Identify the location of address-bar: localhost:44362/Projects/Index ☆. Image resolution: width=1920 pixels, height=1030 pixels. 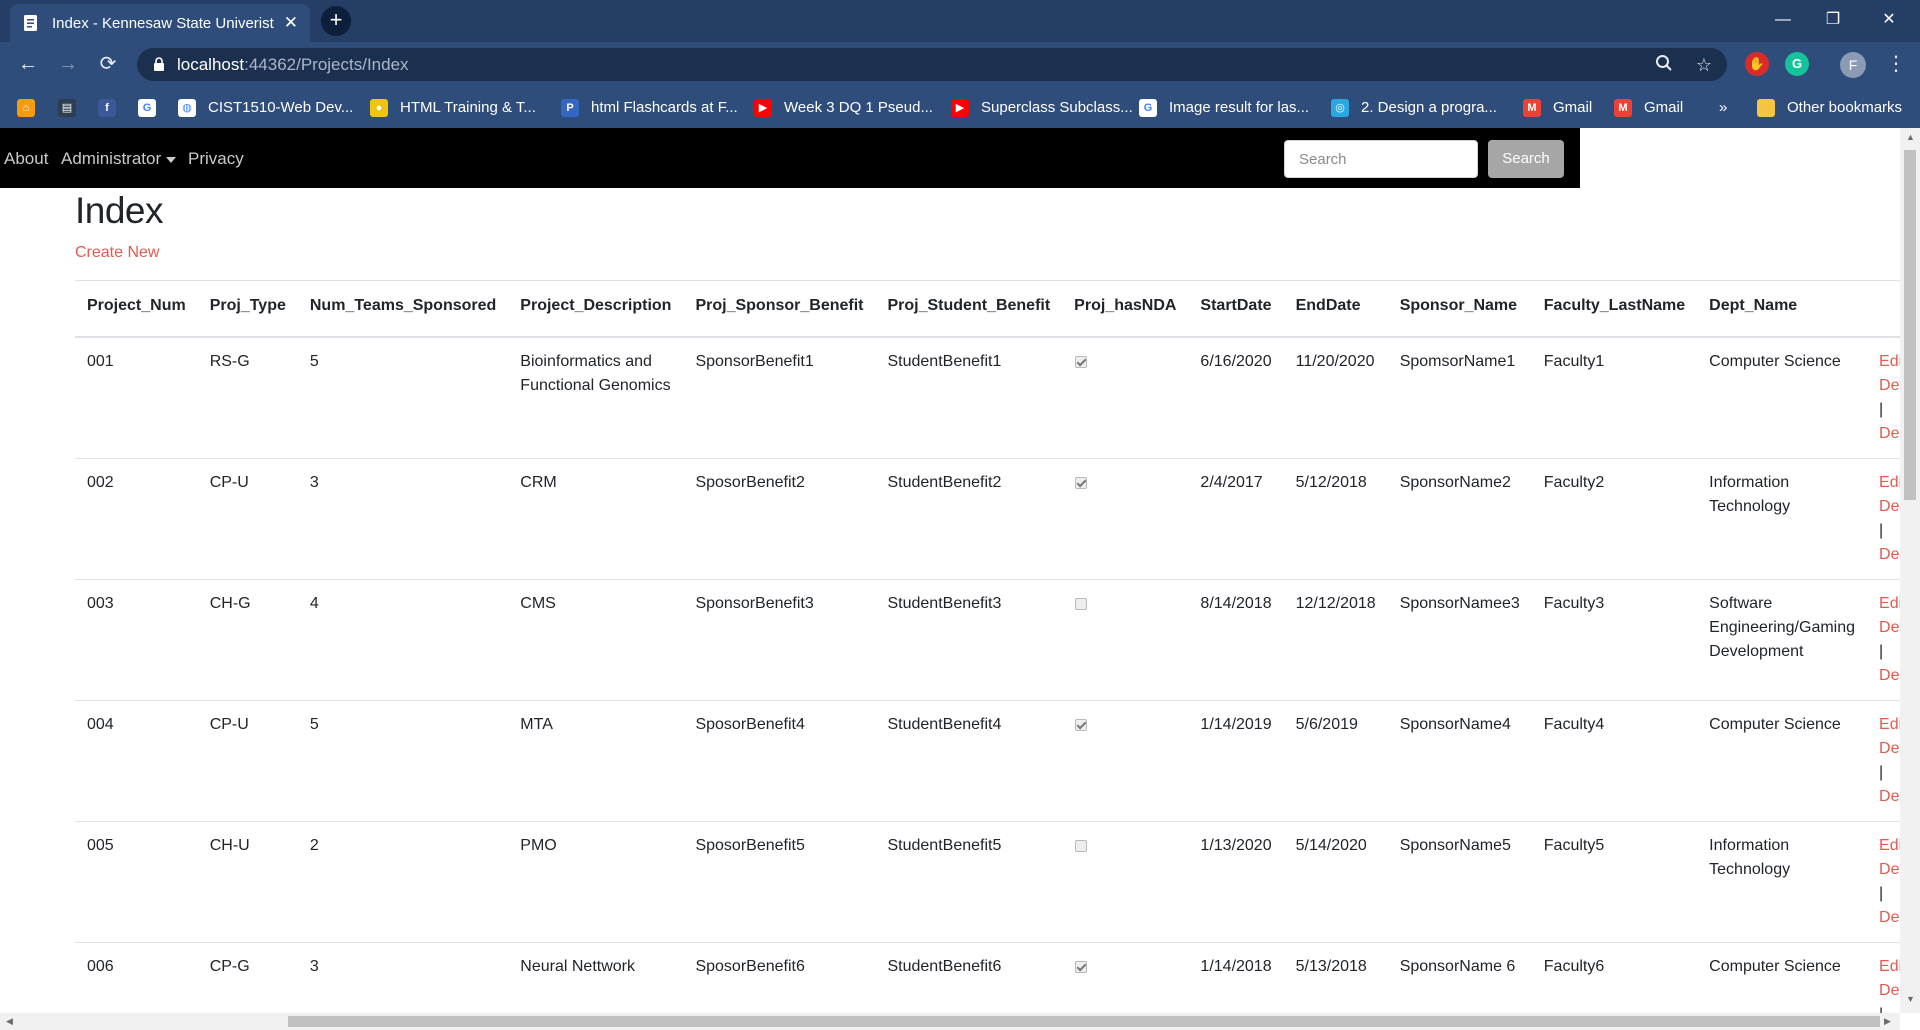
(932, 64).